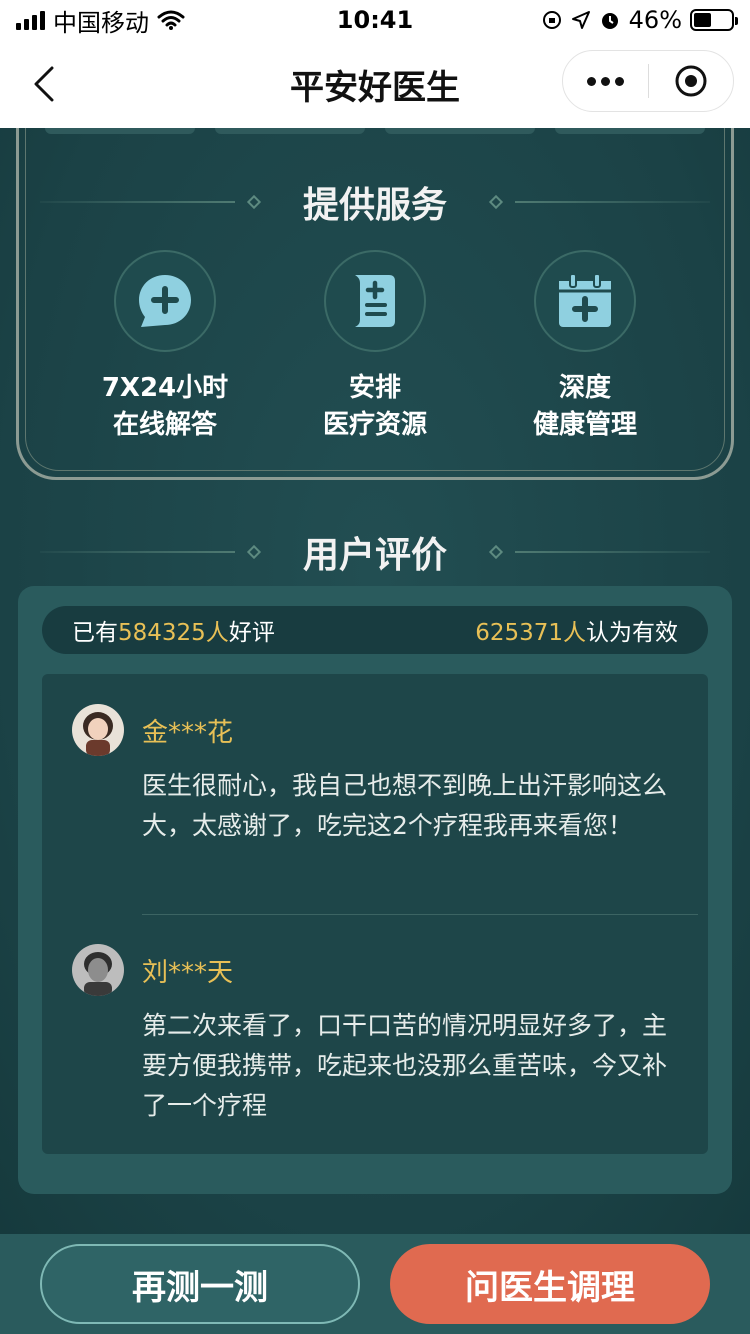 Image resolution: width=750 pixels, height=1334 pixels. What do you see at coordinates (375, 1284) in the screenshot?
I see `bottom-action-bar: 再测一测 问医生调理` at bounding box center [375, 1284].